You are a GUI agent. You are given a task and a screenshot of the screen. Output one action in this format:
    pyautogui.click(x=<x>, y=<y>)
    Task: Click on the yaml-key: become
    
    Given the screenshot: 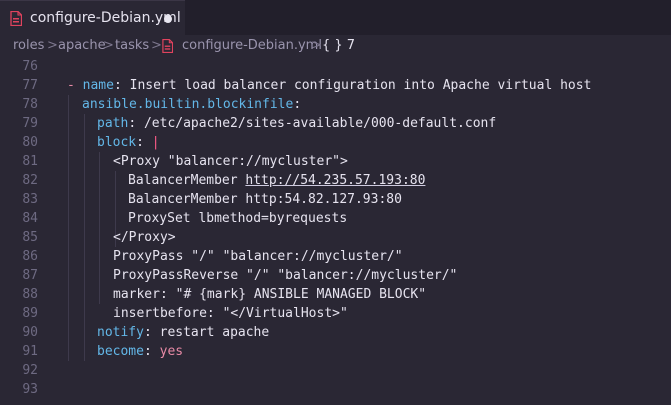 What is the action you would take?
    pyautogui.click(x=120, y=351)
    